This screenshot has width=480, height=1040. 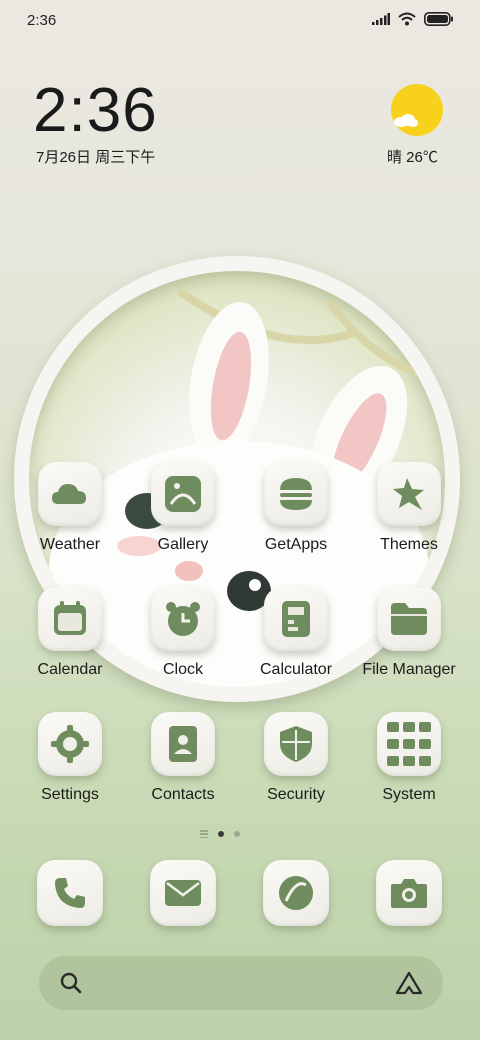 What do you see at coordinates (183, 893) in the screenshot?
I see `mail-icon` at bounding box center [183, 893].